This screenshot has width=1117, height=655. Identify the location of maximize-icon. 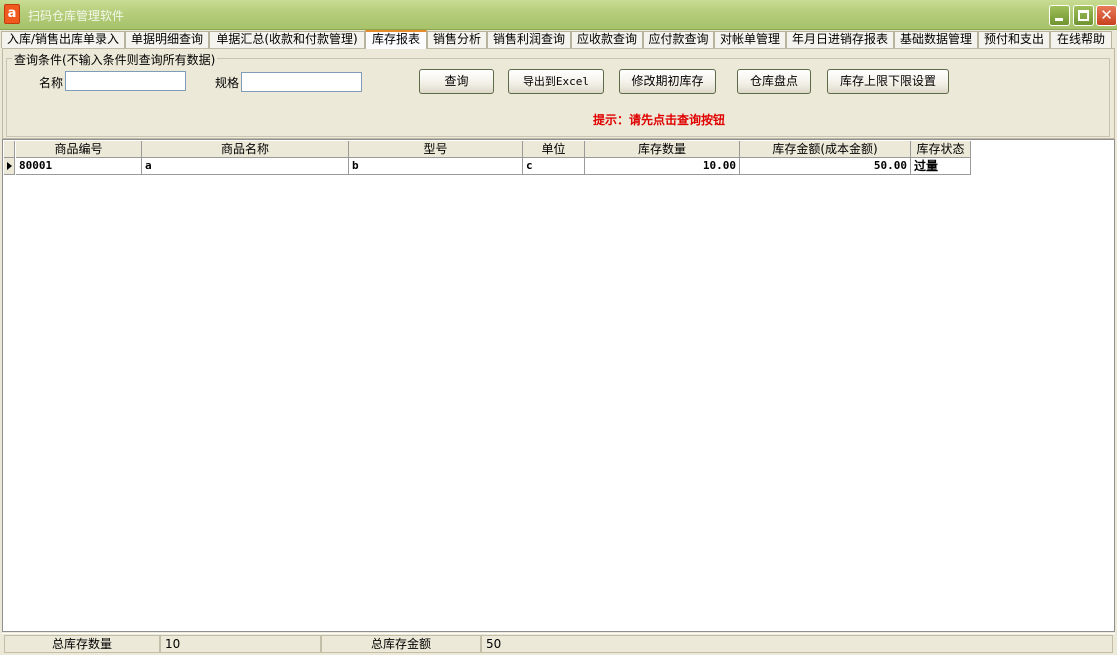
(1083, 15).